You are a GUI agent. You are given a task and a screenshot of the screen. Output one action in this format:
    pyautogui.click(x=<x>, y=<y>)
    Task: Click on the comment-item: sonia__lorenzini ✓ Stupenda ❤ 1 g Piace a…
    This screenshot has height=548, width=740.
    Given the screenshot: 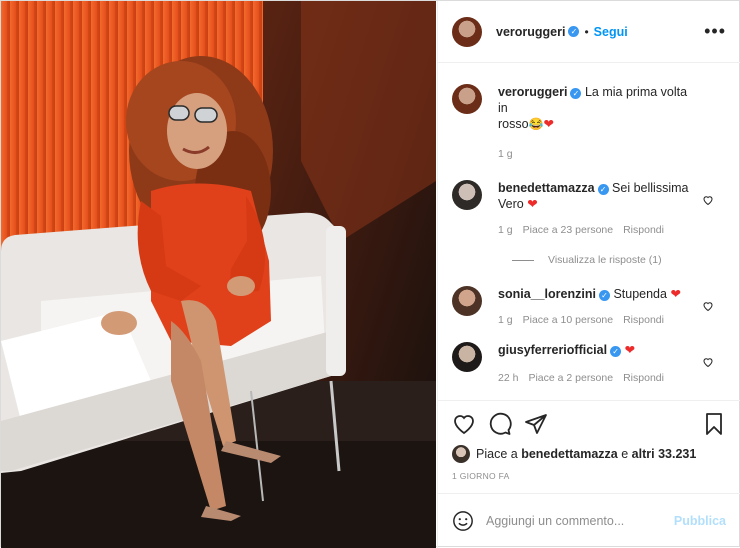 What is the action you would take?
    pyautogui.click(x=589, y=307)
    